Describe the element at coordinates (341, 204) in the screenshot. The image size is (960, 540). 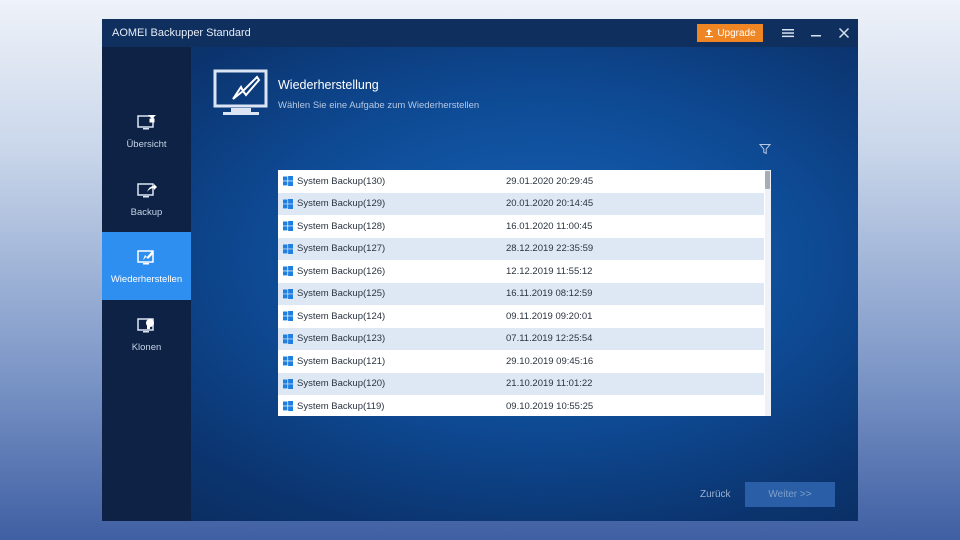
I see `task-name: System Backup(129)` at that location.